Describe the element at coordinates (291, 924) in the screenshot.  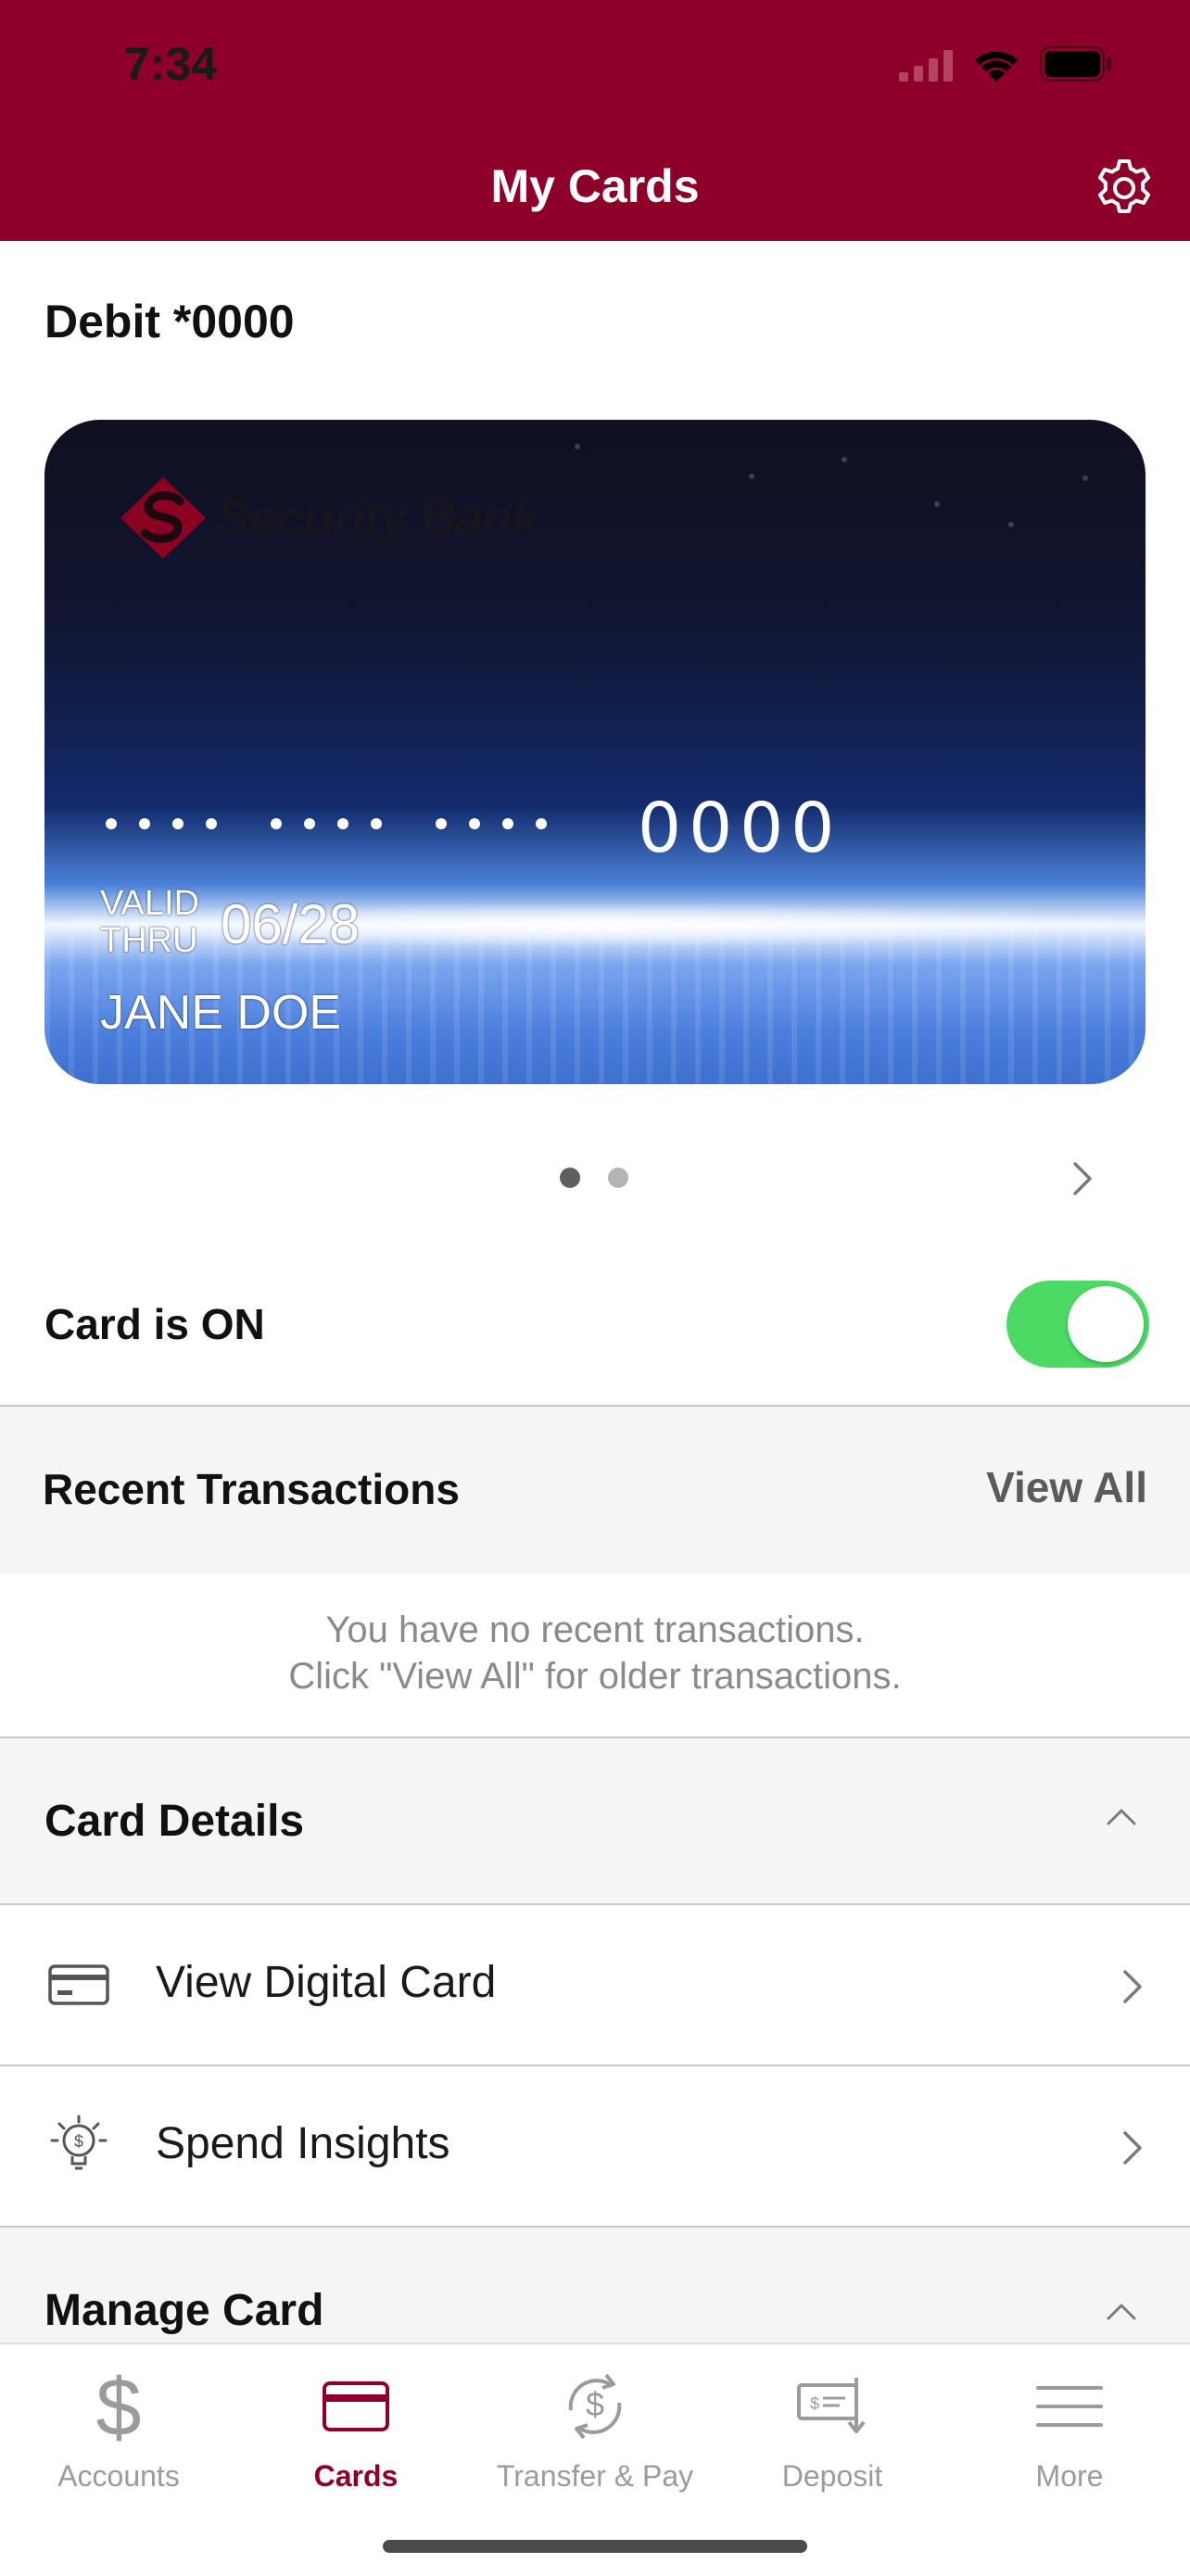
I see `card-expiry: 06/28` at that location.